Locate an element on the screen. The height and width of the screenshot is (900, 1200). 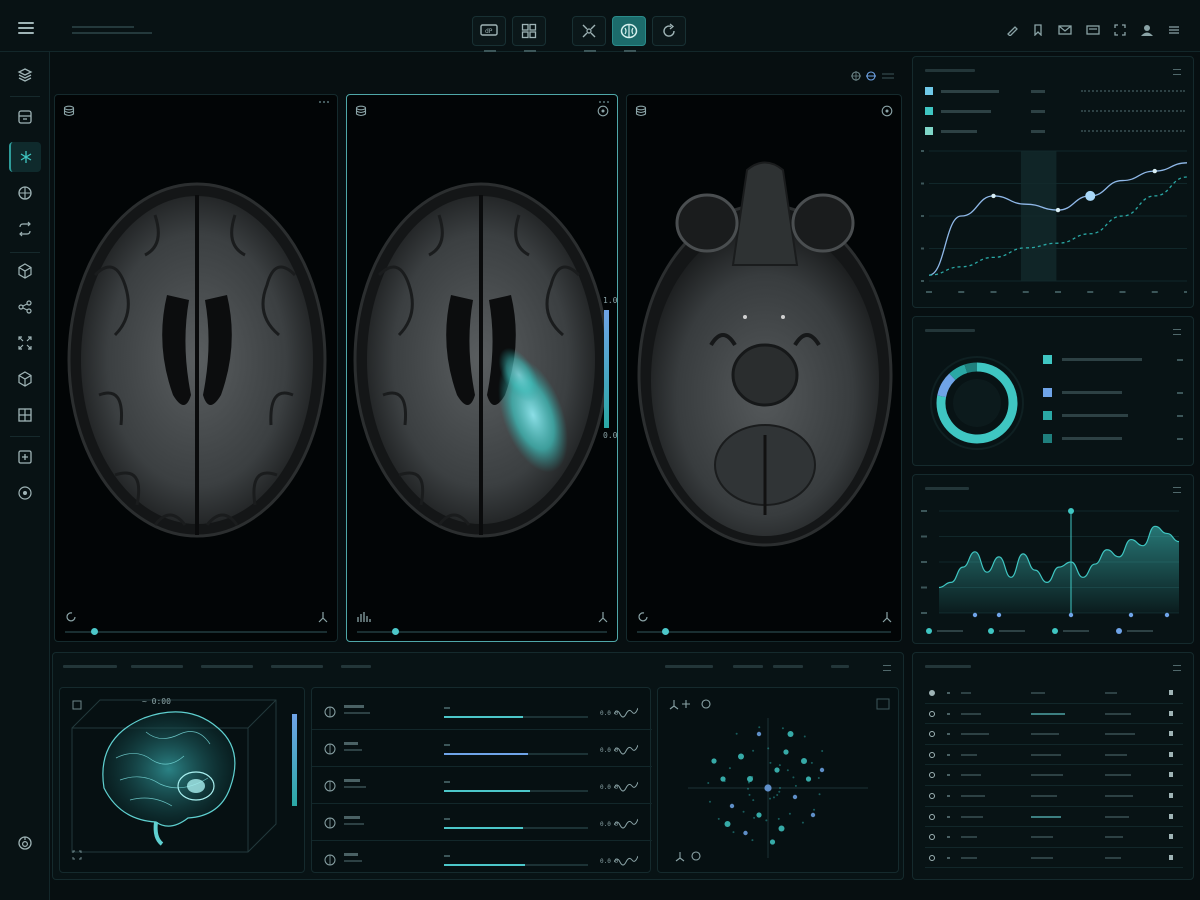
scatter-footer-icons is located at coordinates (691, 856).